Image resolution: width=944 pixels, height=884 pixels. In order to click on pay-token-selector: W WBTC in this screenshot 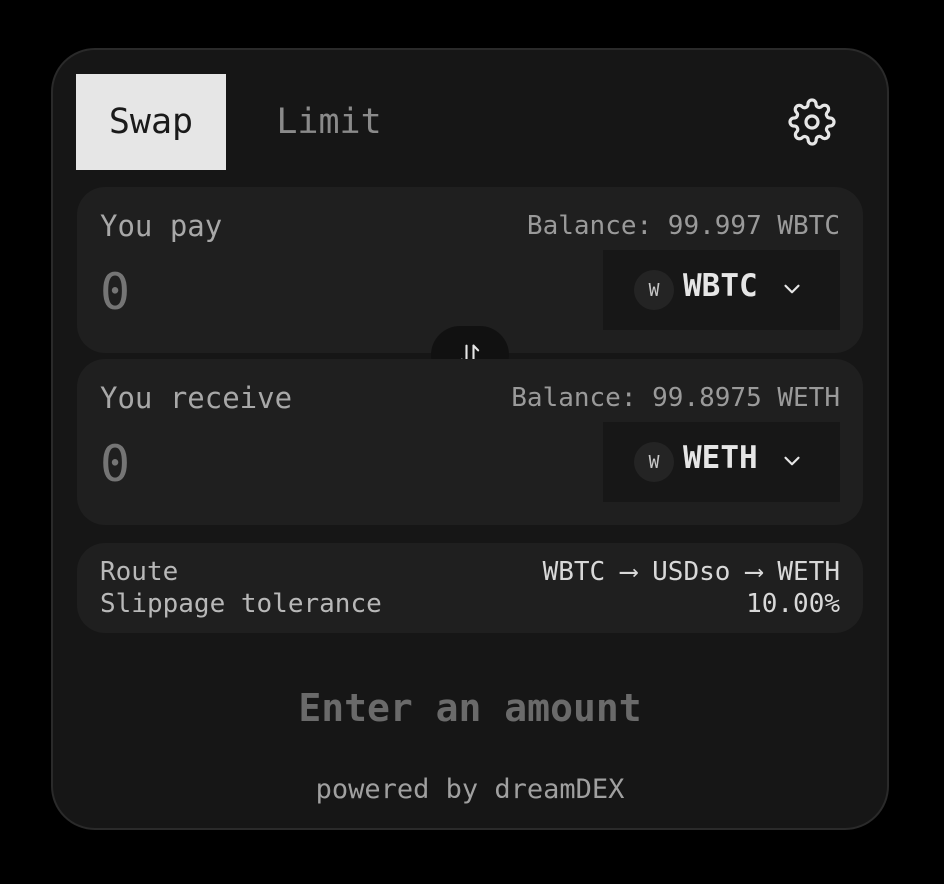, I will do `click(721, 290)`.